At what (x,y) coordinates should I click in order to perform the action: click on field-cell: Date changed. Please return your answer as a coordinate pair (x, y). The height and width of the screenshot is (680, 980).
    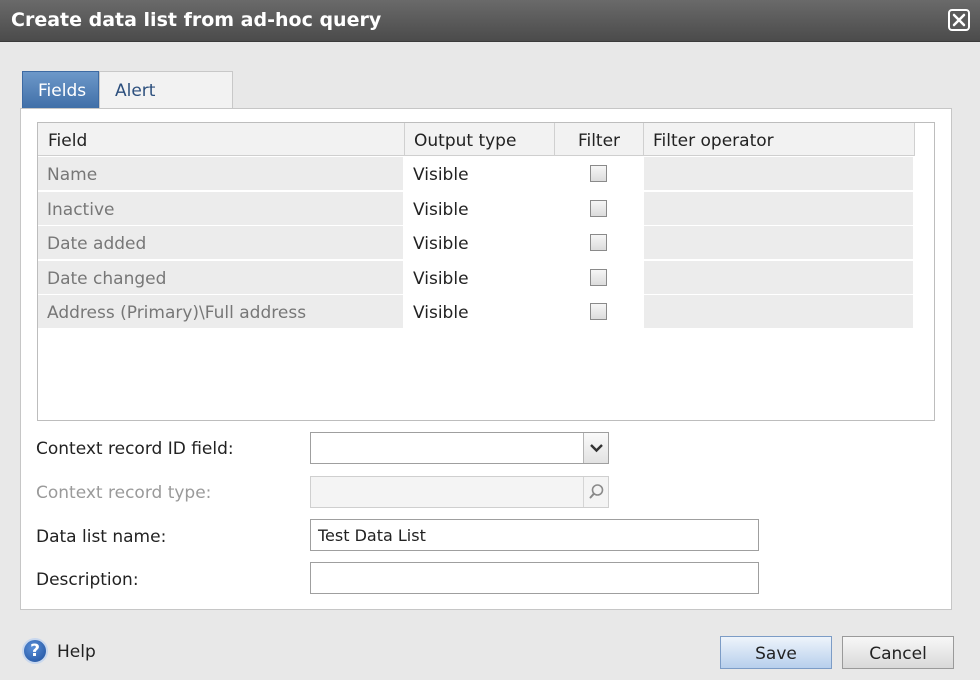
    Looking at the image, I should click on (221, 278).